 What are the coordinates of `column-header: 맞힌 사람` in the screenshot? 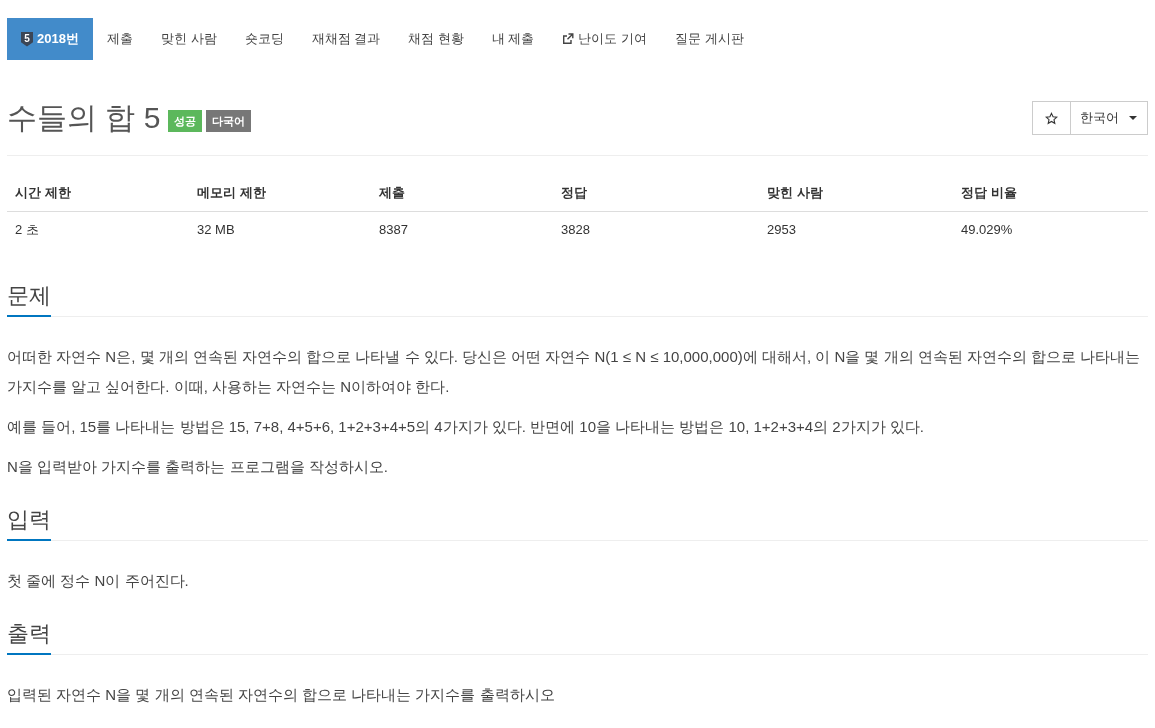 It's located at (795, 192).